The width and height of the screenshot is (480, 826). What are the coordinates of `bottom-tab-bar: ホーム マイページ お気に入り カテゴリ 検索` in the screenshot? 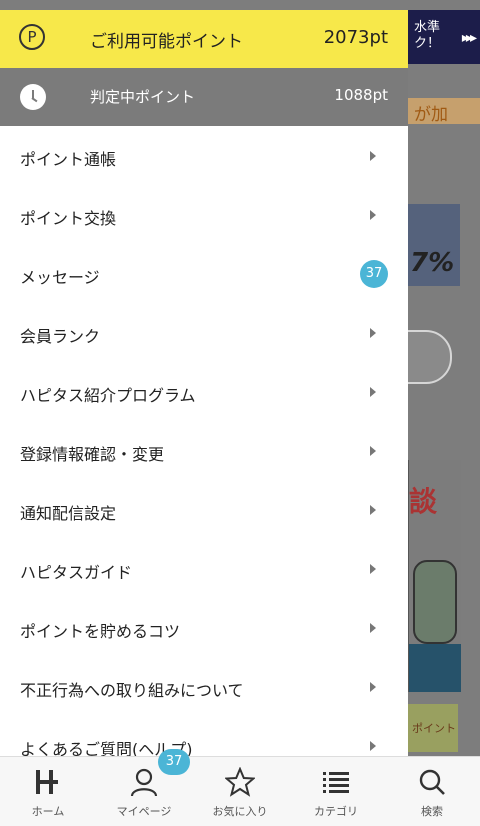 It's located at (240, 791).